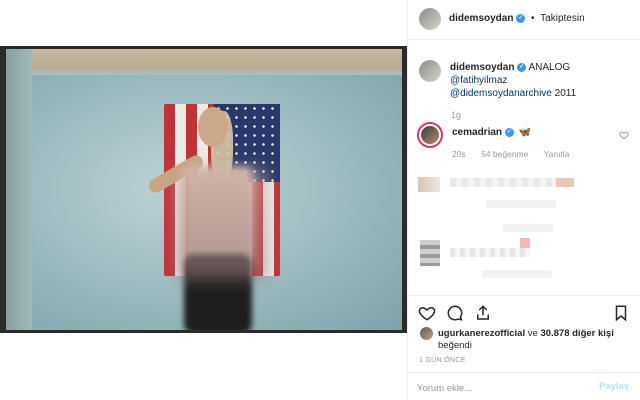  What do you see at coordinates (576, 333) in the screenshot?
I see `likes-count: 30.878 diğer kişi` at bounding box center [576, 333].